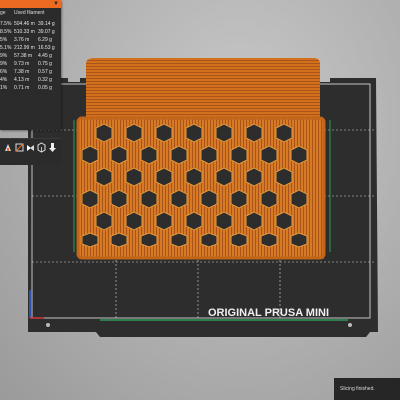 Image resolution: width=400 pixels, height=400 pixels. Describe the element at coordinates (46, 48) in the screenshot. I see `row-weight: 16.53 g` at that location.